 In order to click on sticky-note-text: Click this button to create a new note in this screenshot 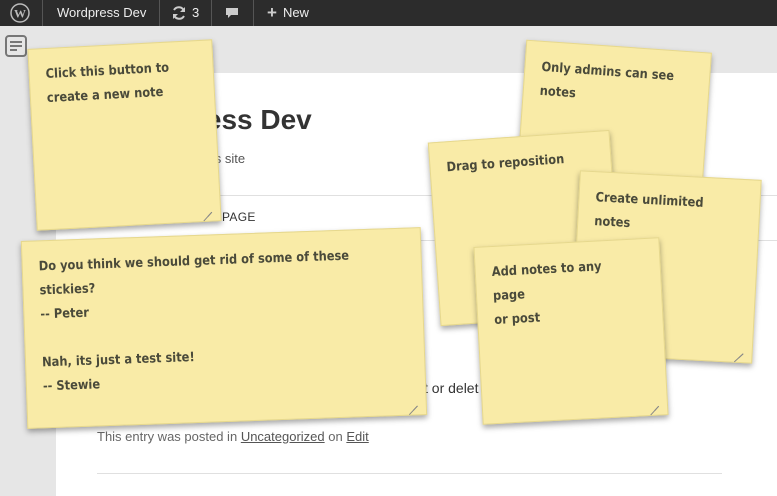, I will do `click(107, 83)`.